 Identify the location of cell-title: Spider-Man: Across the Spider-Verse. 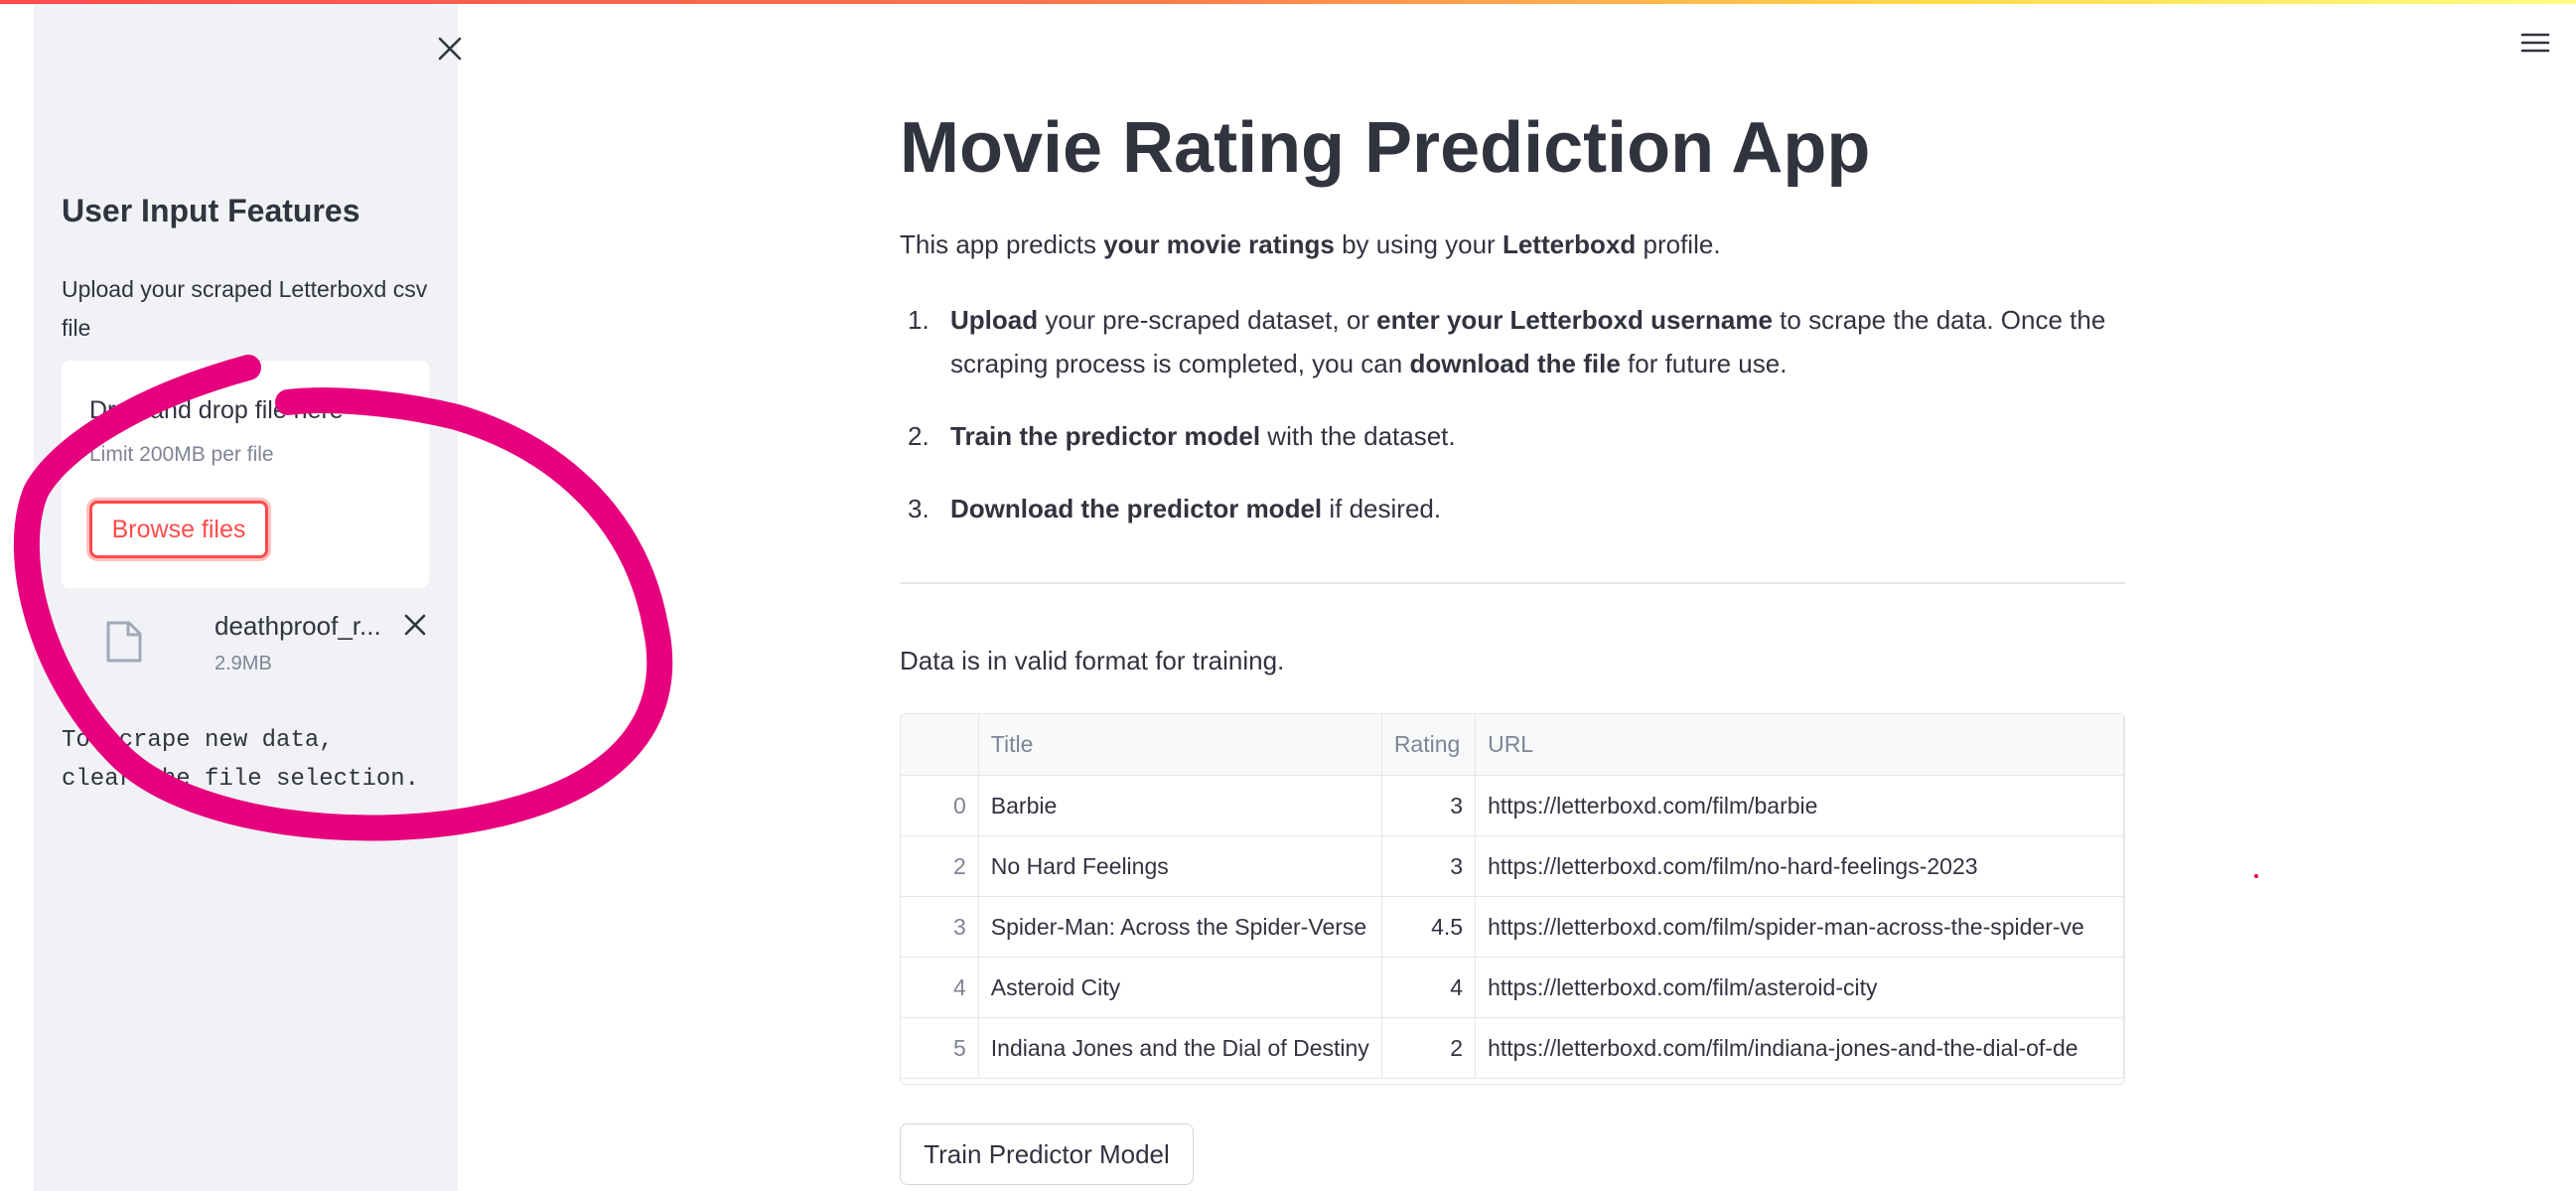
(1180, 927).